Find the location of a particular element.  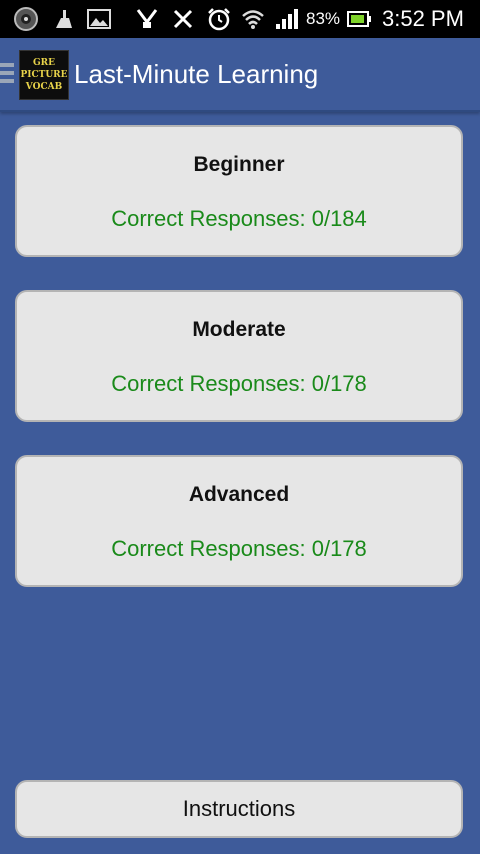

battery-icon is located at coordinates (359, 19).